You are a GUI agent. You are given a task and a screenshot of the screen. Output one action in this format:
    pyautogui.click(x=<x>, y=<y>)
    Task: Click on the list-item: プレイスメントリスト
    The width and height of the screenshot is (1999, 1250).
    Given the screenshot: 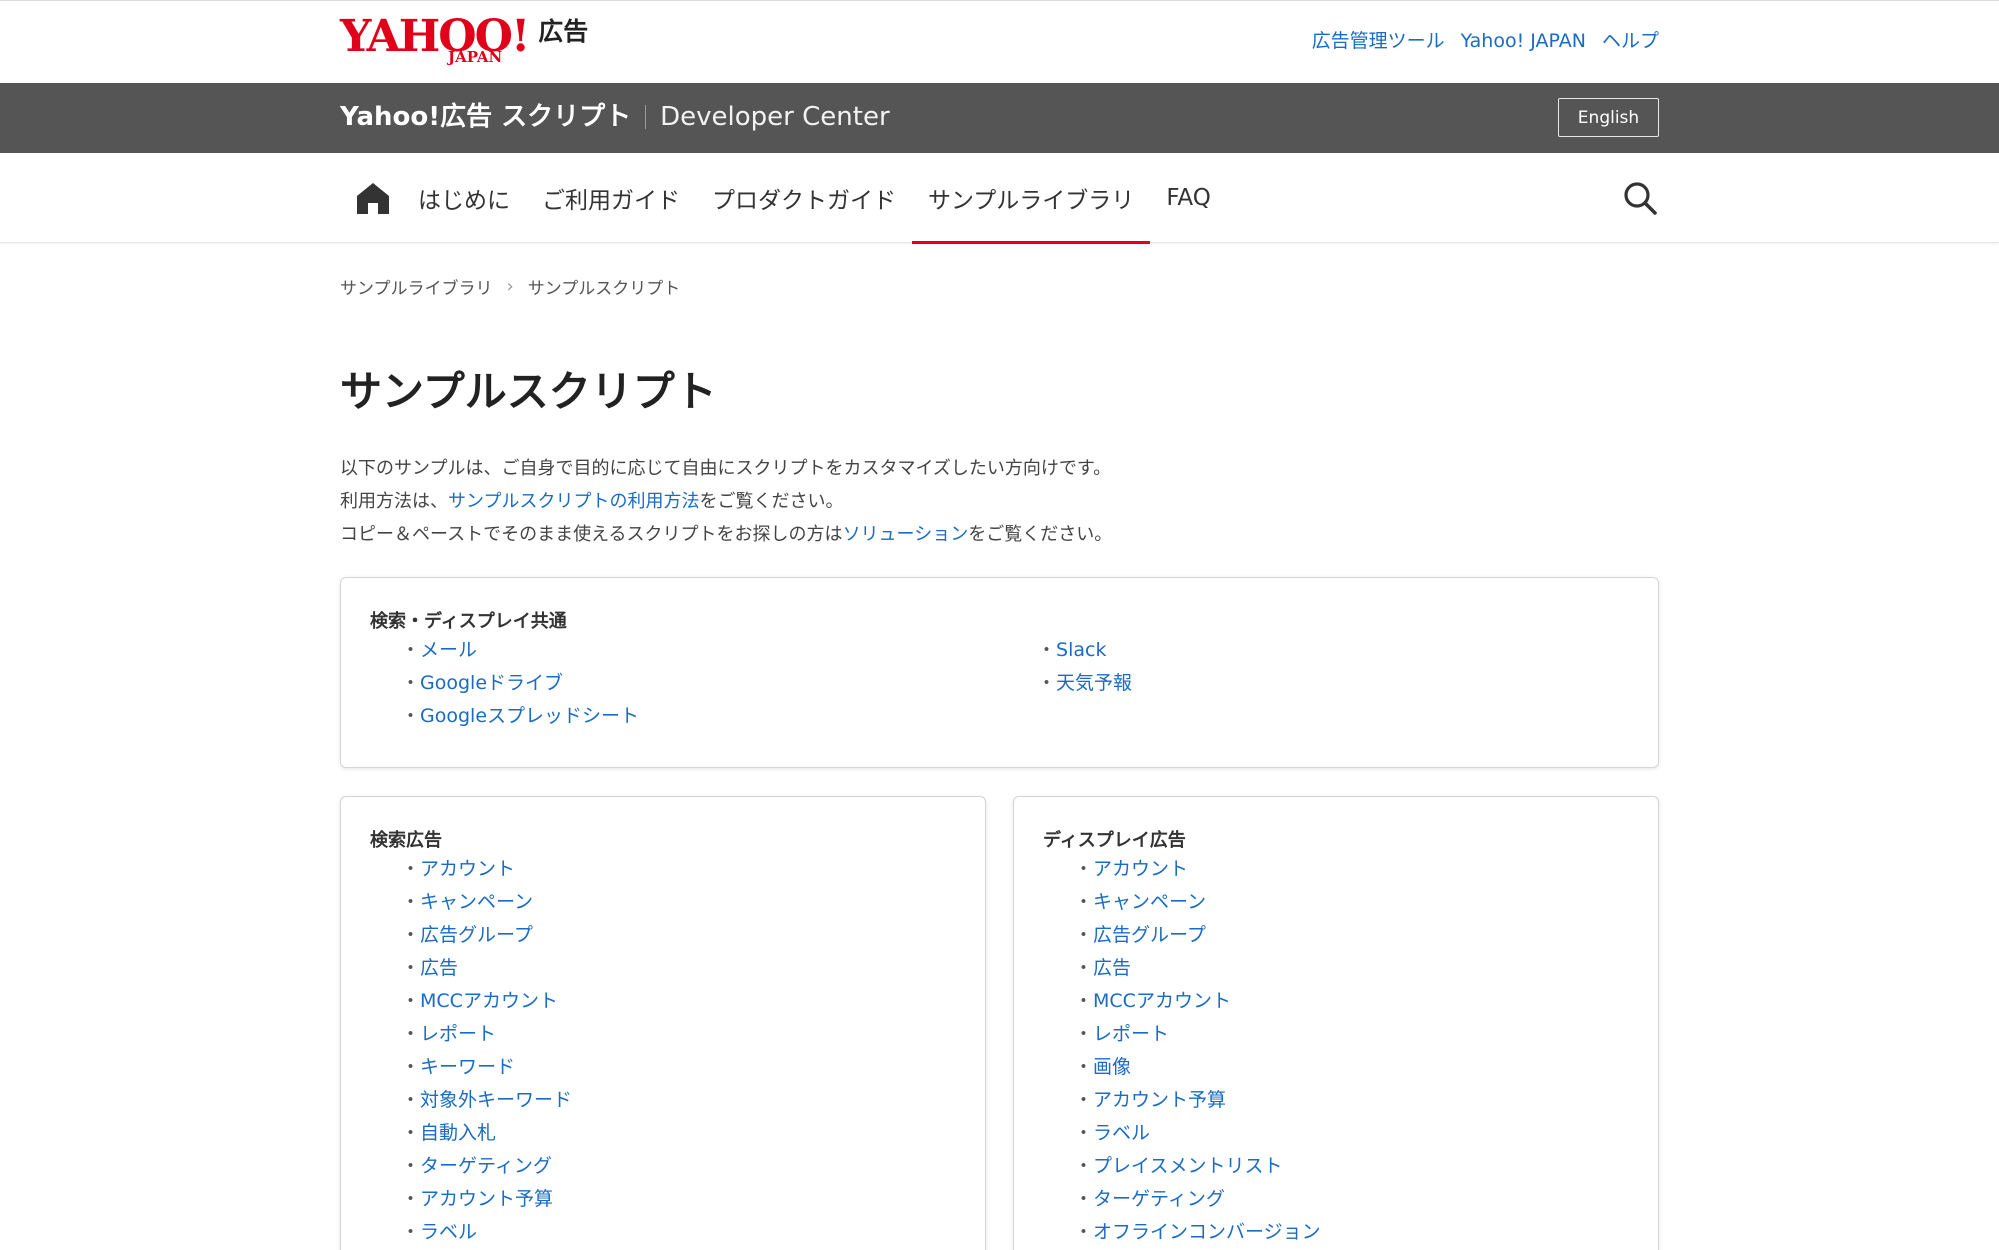 What is the action you would take?
    pyautogui.click(x=1197, y=1166)
    